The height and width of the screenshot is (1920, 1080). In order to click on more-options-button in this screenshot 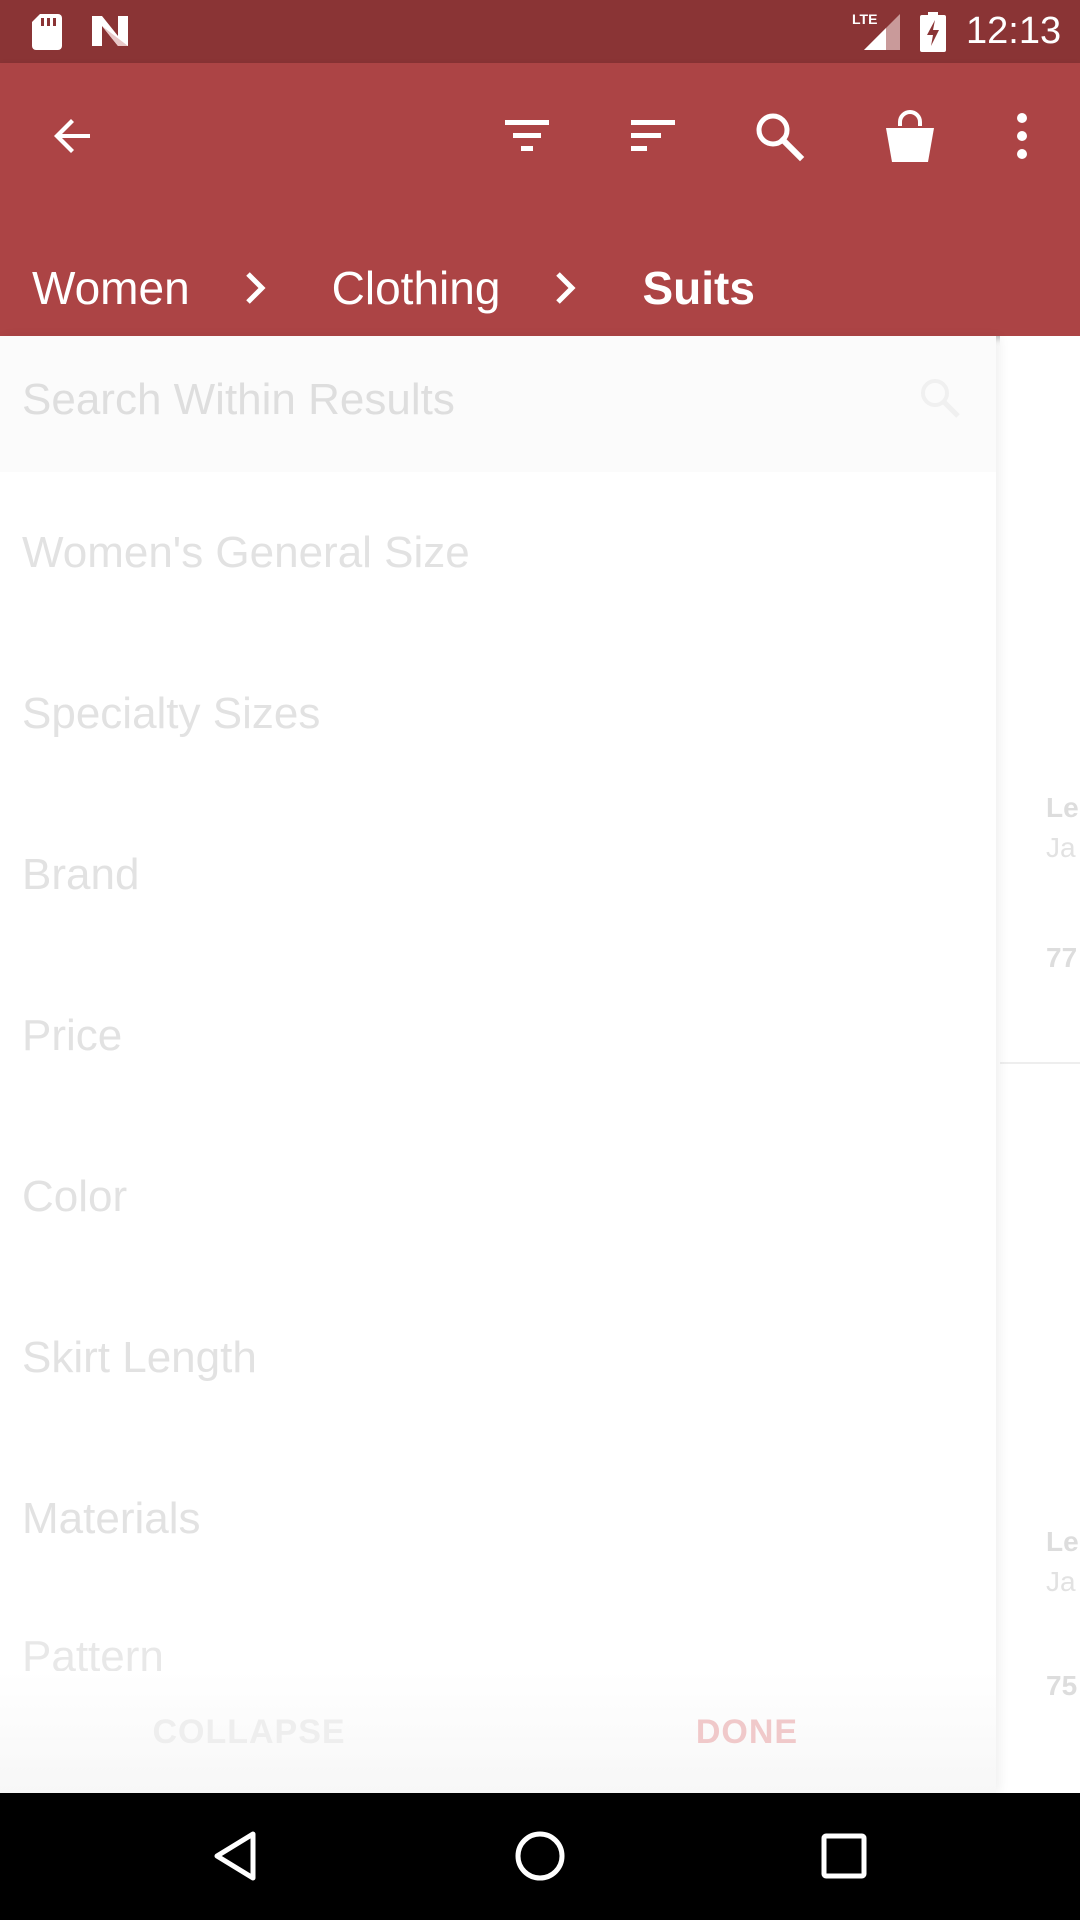, I will do `click(1022, 136)`.